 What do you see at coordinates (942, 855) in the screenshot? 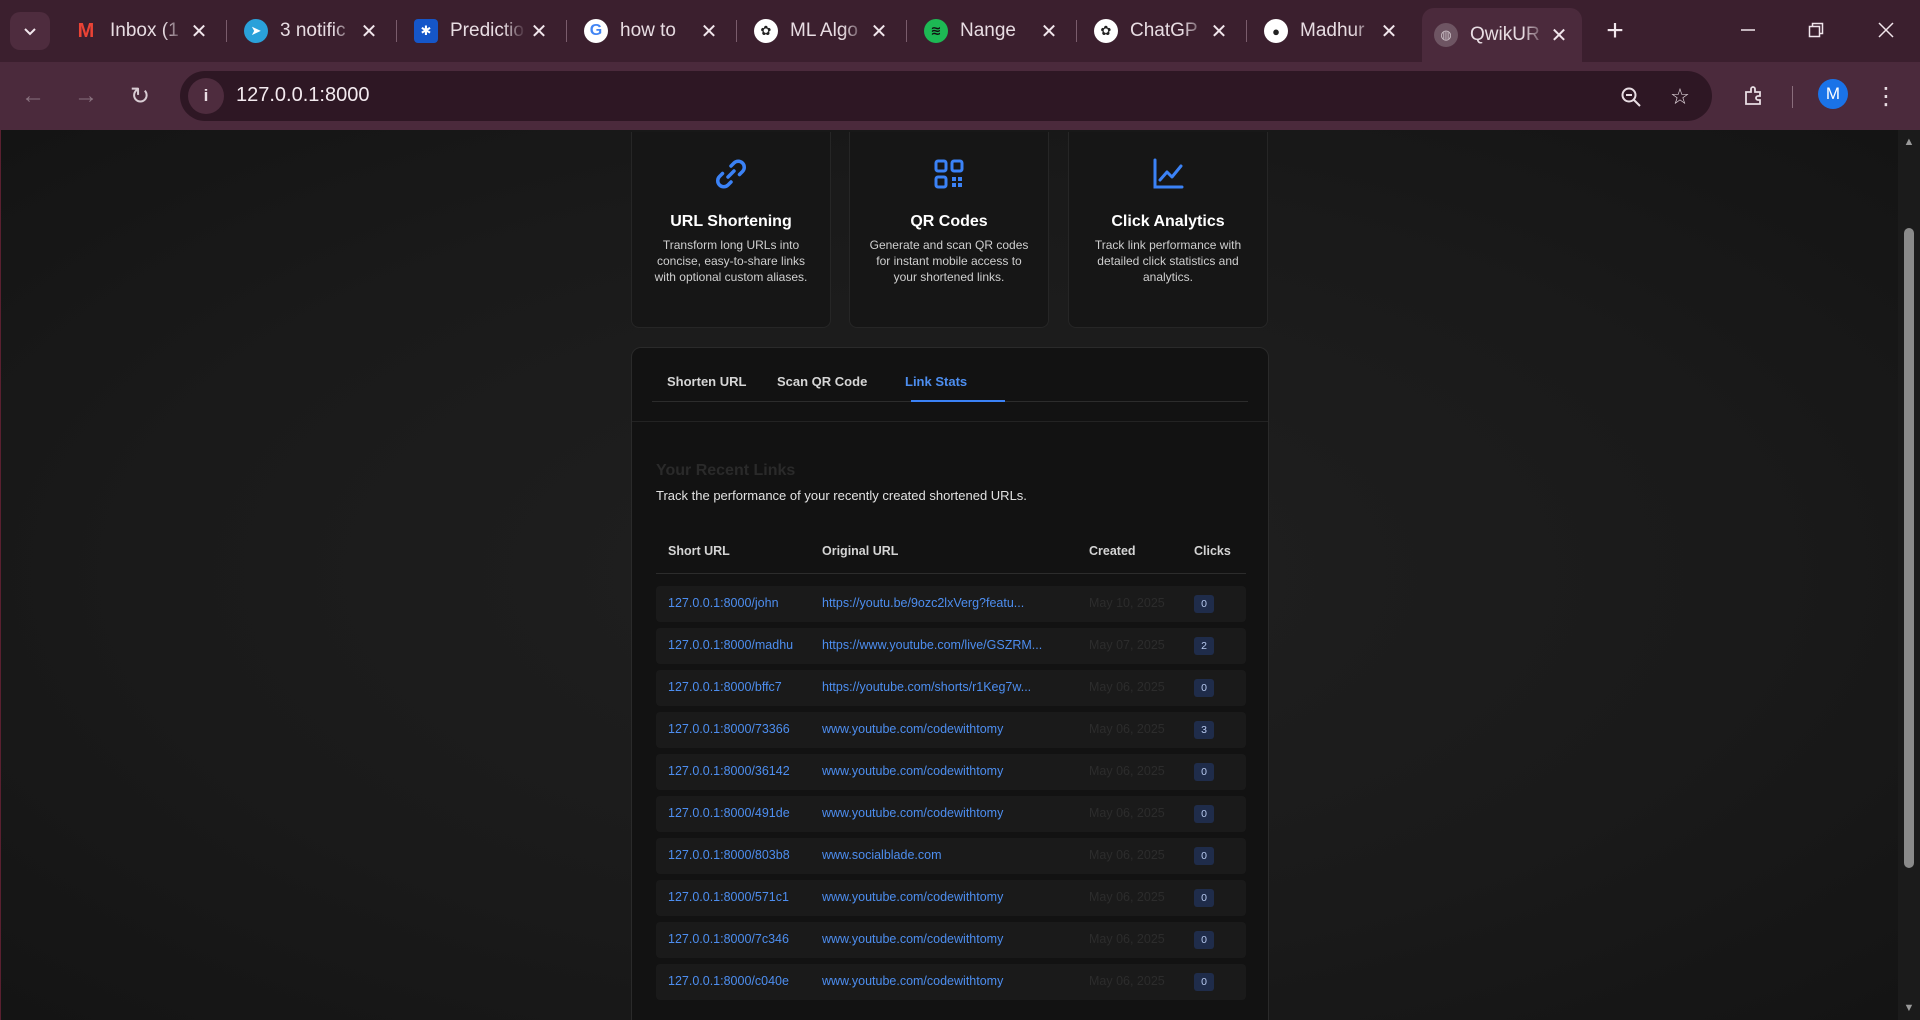
I see `original-url-link: www.socialblade.com` at bounding box center [942, 855].